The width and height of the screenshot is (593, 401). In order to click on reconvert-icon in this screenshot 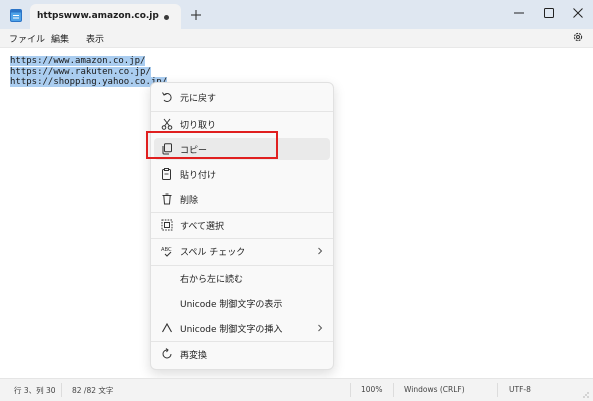, I will do `click(167, 354)`.